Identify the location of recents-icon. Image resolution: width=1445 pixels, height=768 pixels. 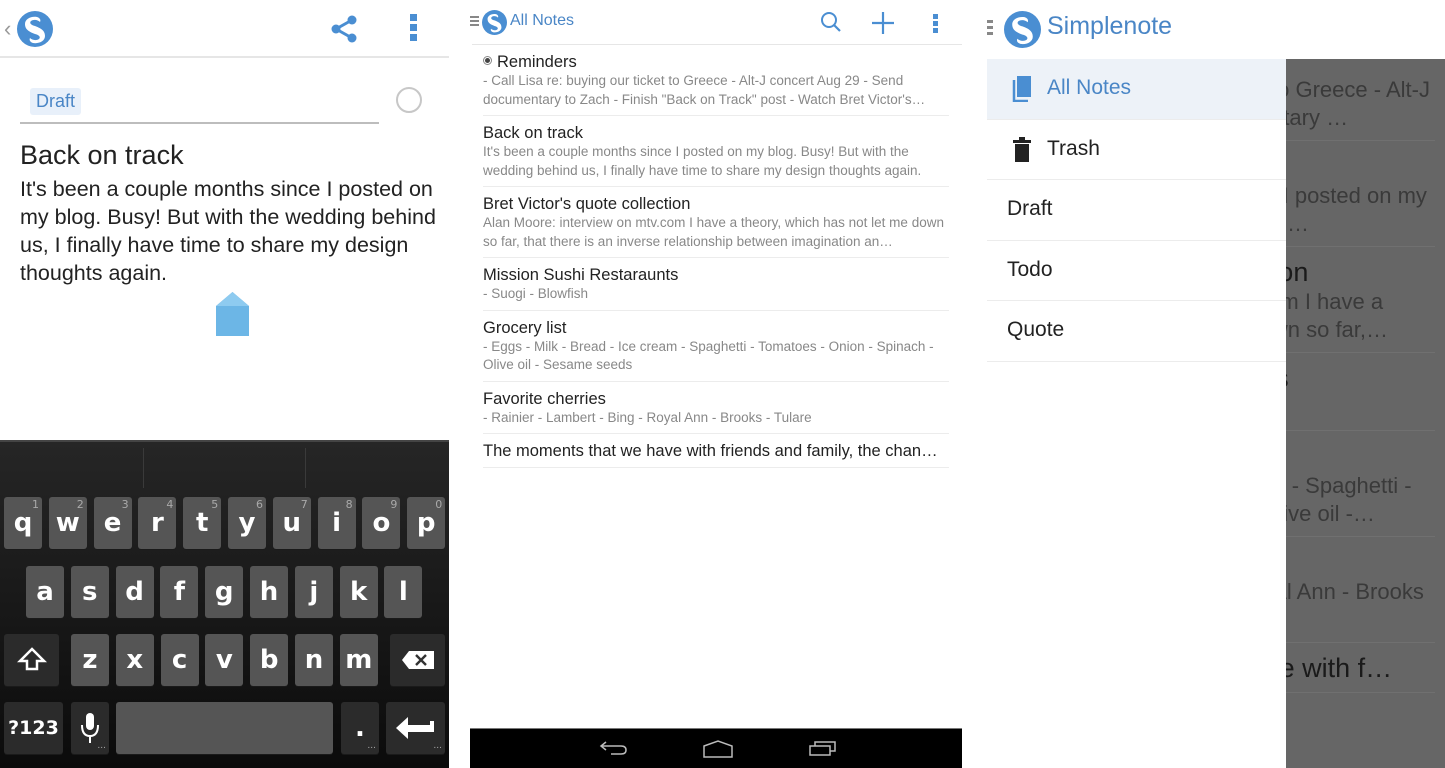
(823, 748).